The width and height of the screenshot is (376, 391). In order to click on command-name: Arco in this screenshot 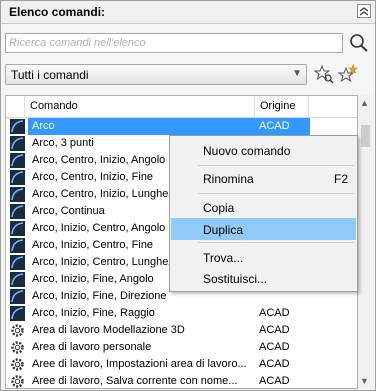, I will do `click(43, 126)`.